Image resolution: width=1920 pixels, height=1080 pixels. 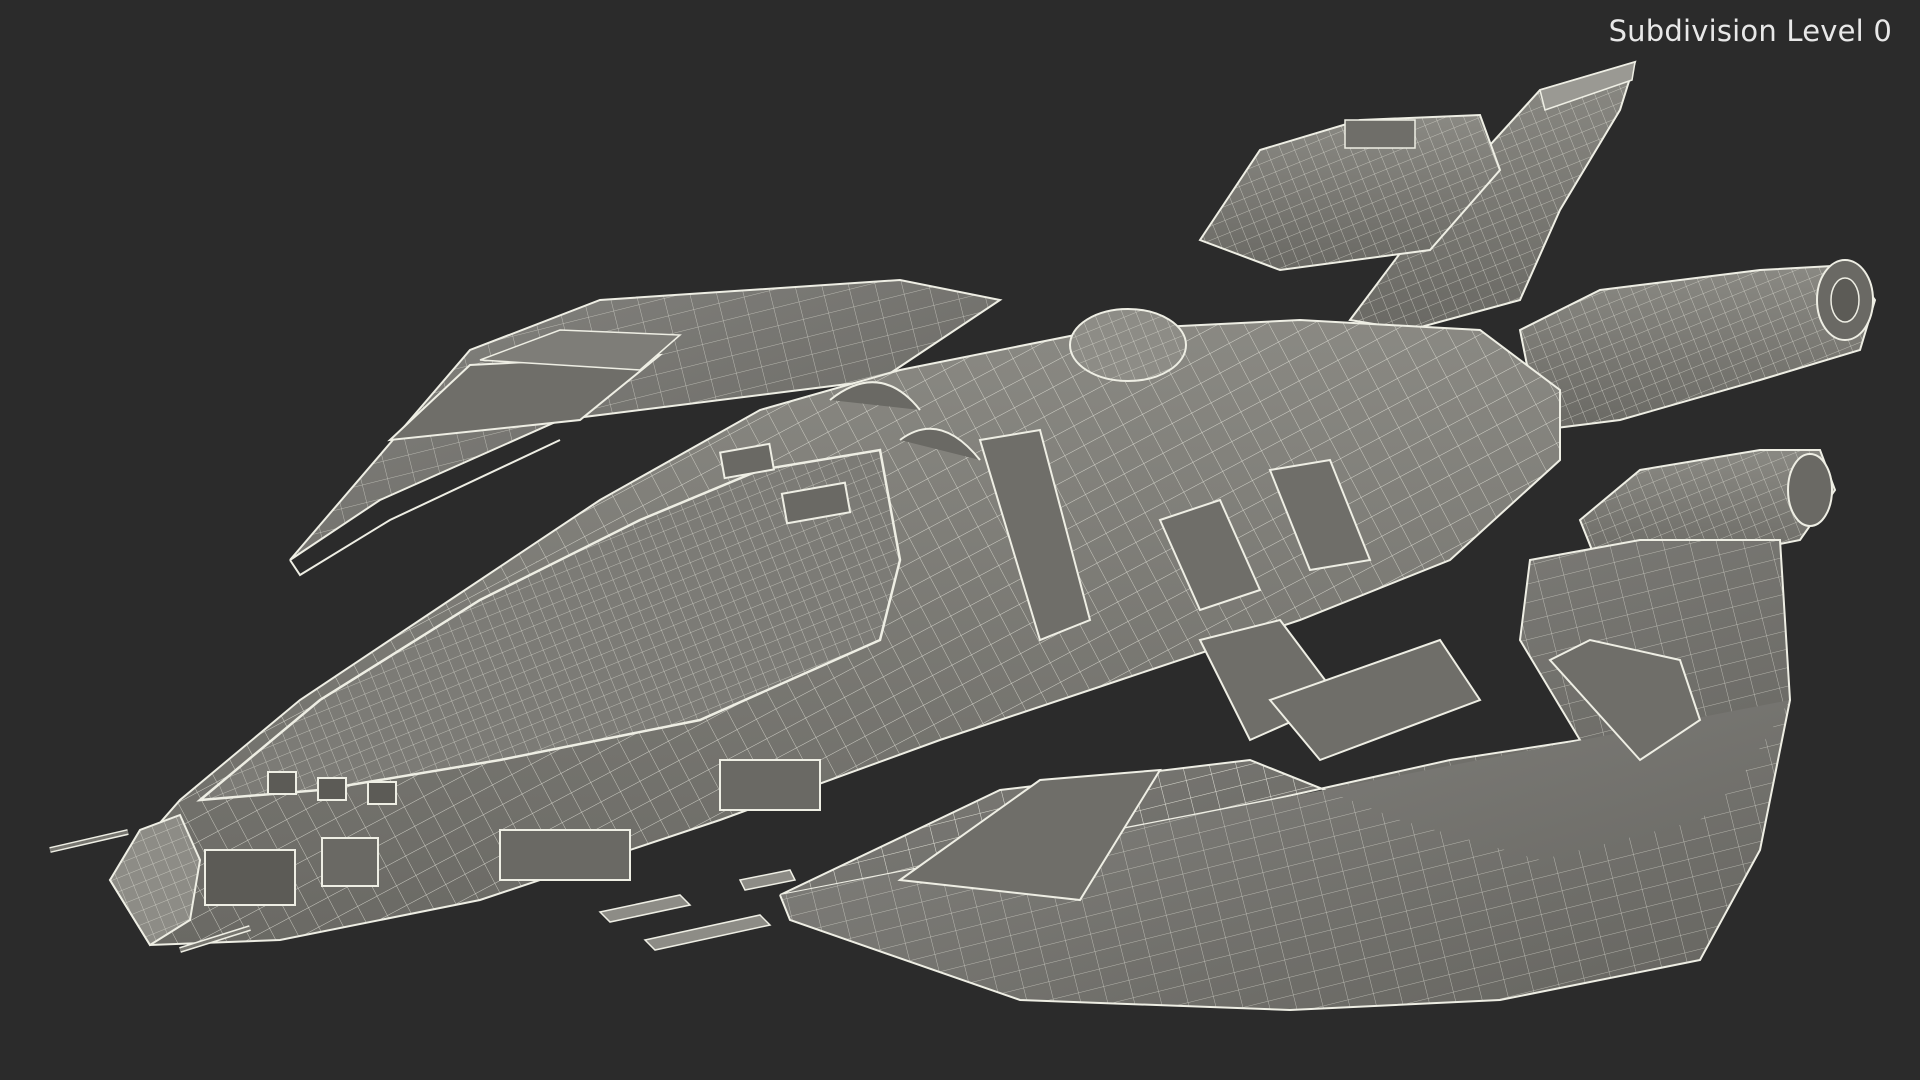 I want to click on subdivision-level-label: Subdivision Level 0, so click(x=1750, y=31).